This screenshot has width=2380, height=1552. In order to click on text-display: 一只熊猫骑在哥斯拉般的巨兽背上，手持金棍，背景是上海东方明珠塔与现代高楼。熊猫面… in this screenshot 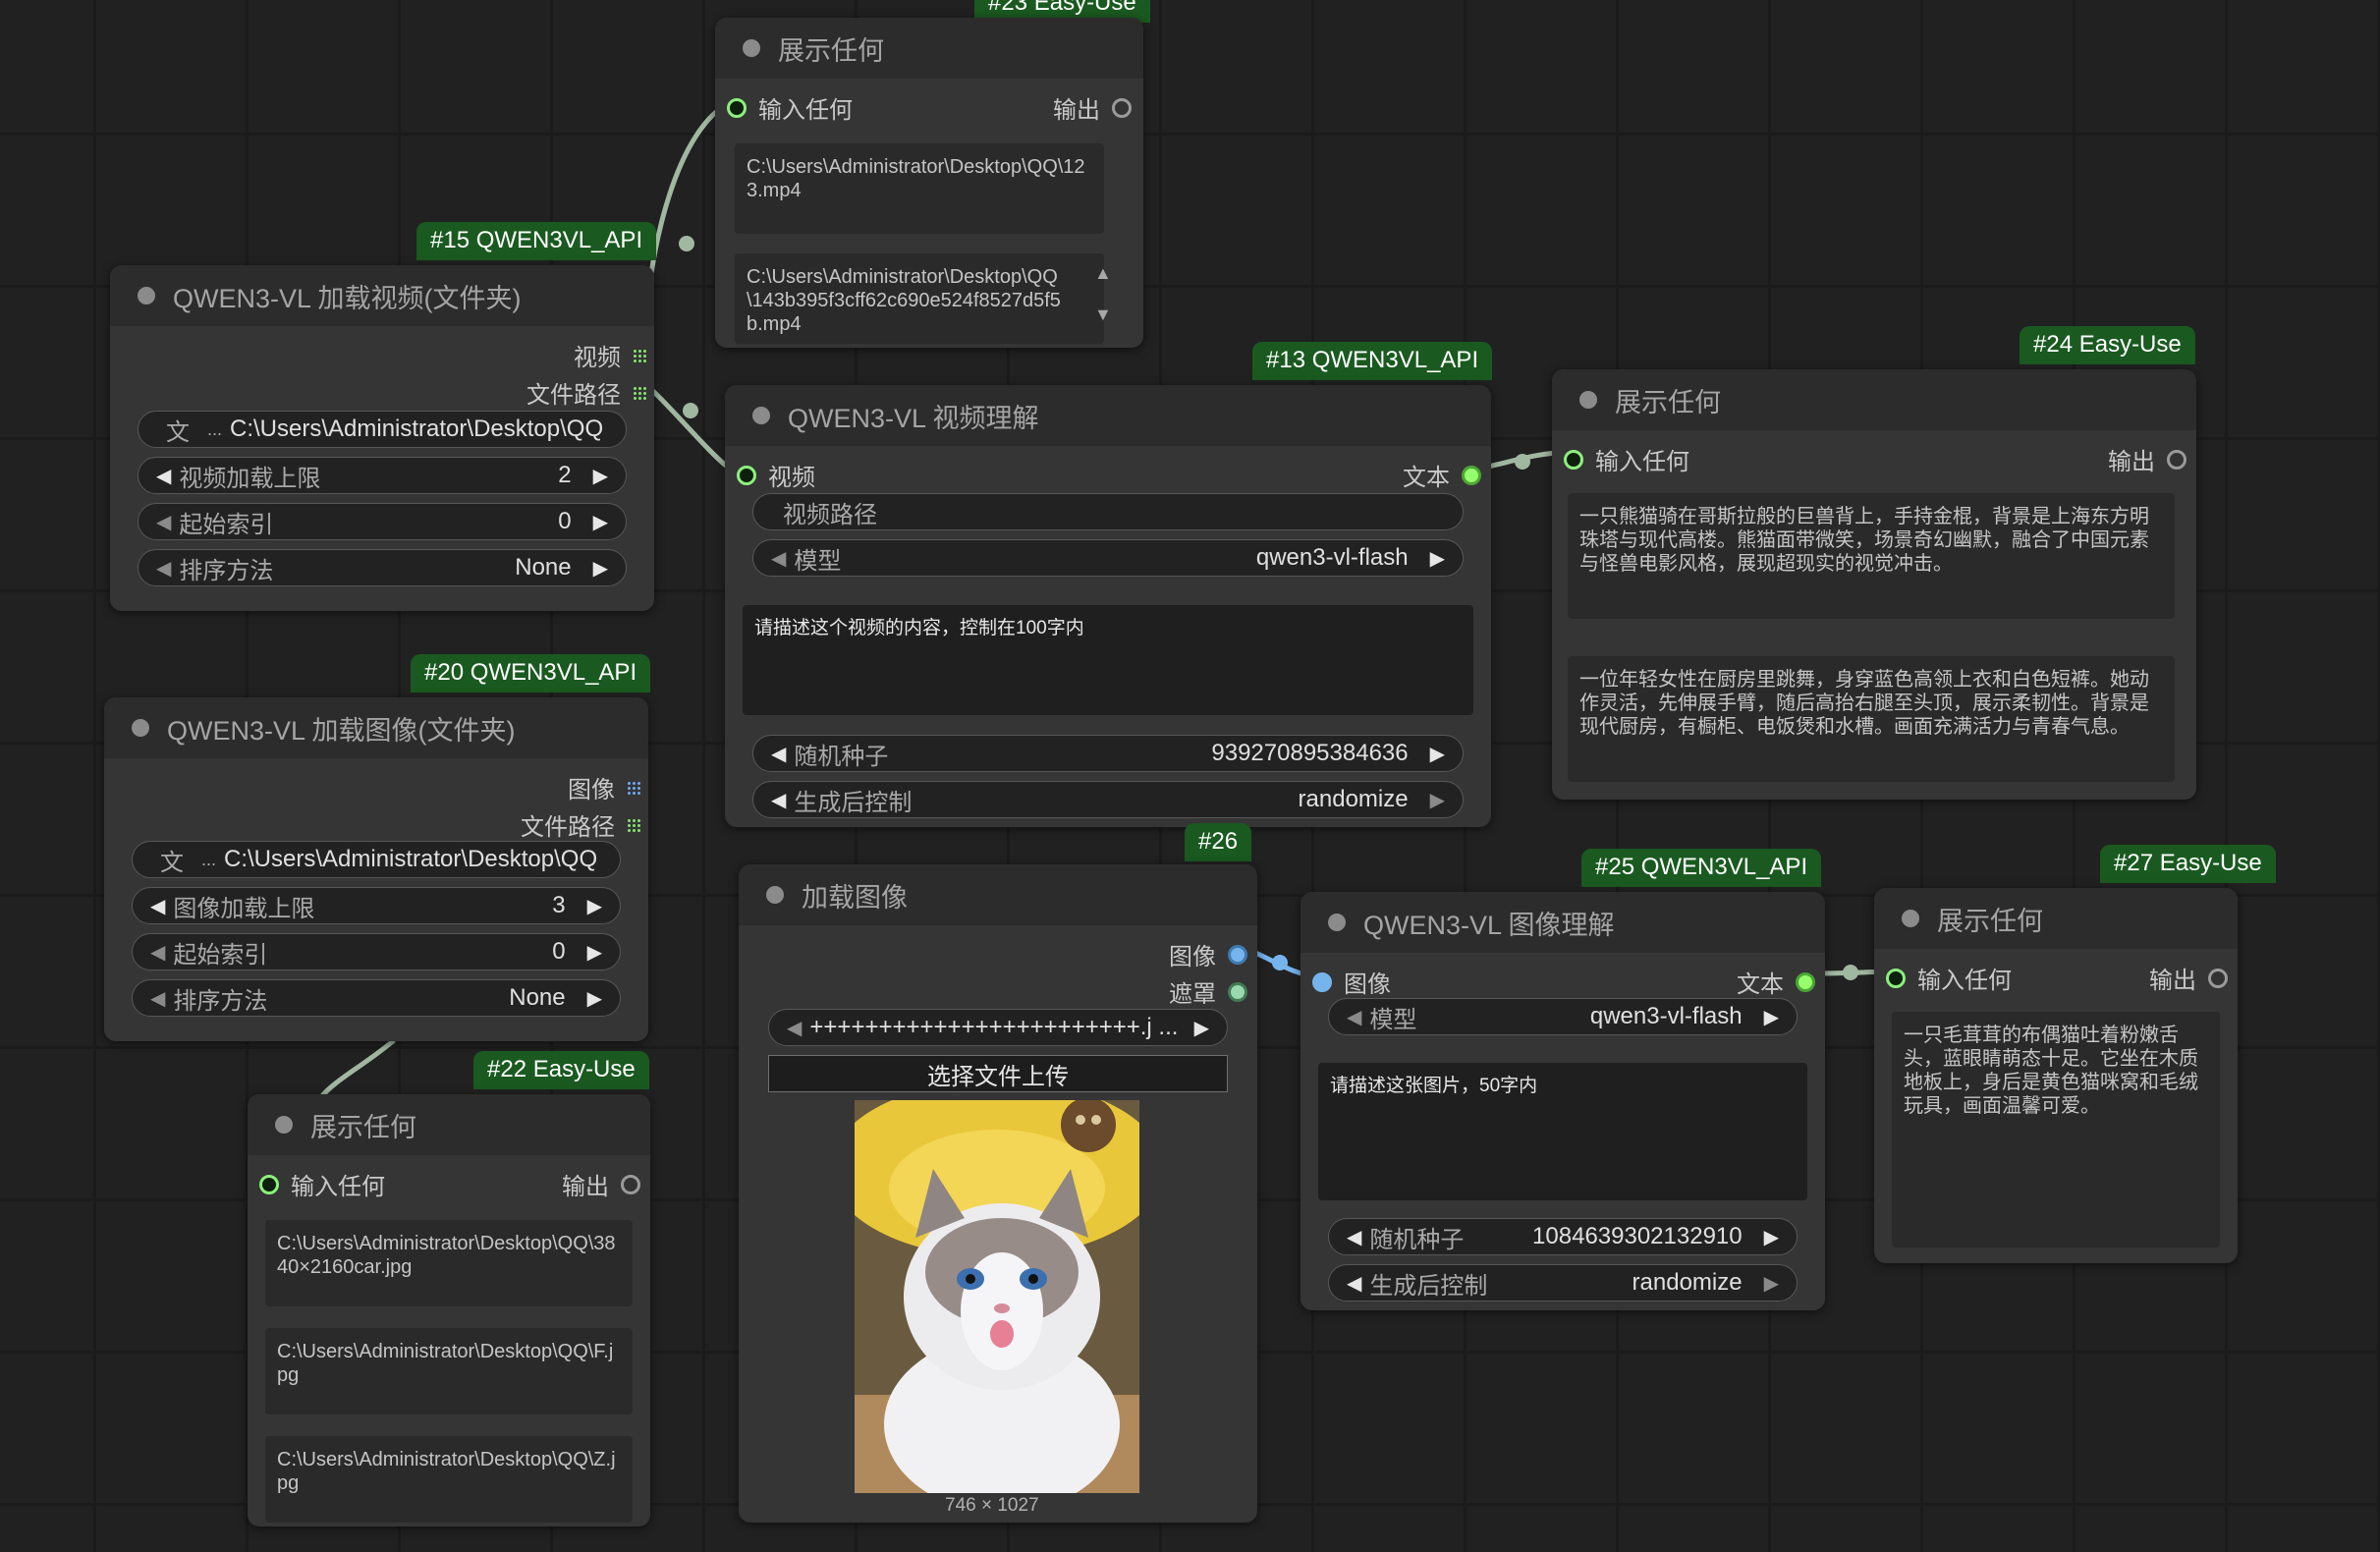, I will do `click(1871, 556)`.